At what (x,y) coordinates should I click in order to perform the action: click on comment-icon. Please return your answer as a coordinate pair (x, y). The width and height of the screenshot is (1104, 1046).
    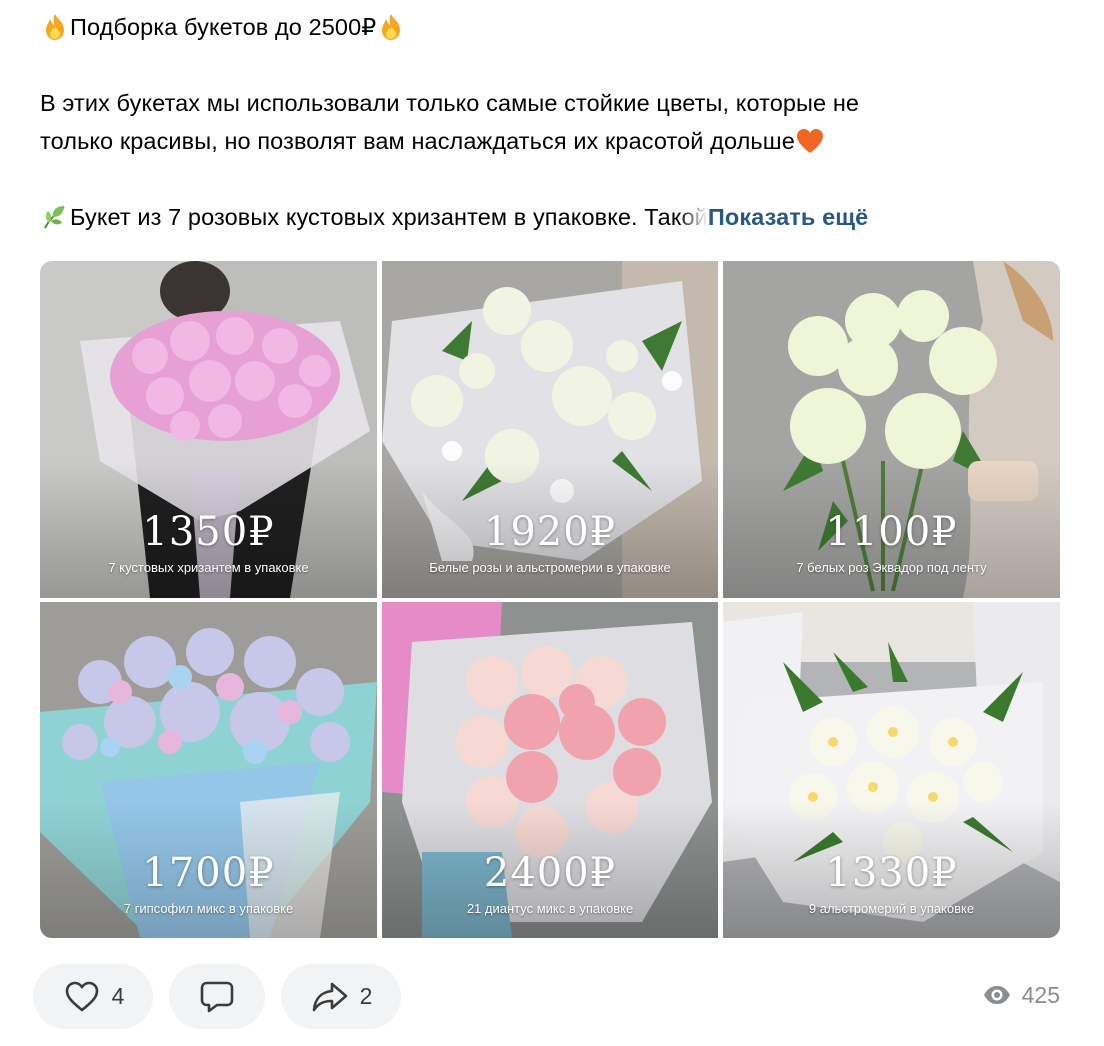
    Looking at the image, I should click on (217, 996).